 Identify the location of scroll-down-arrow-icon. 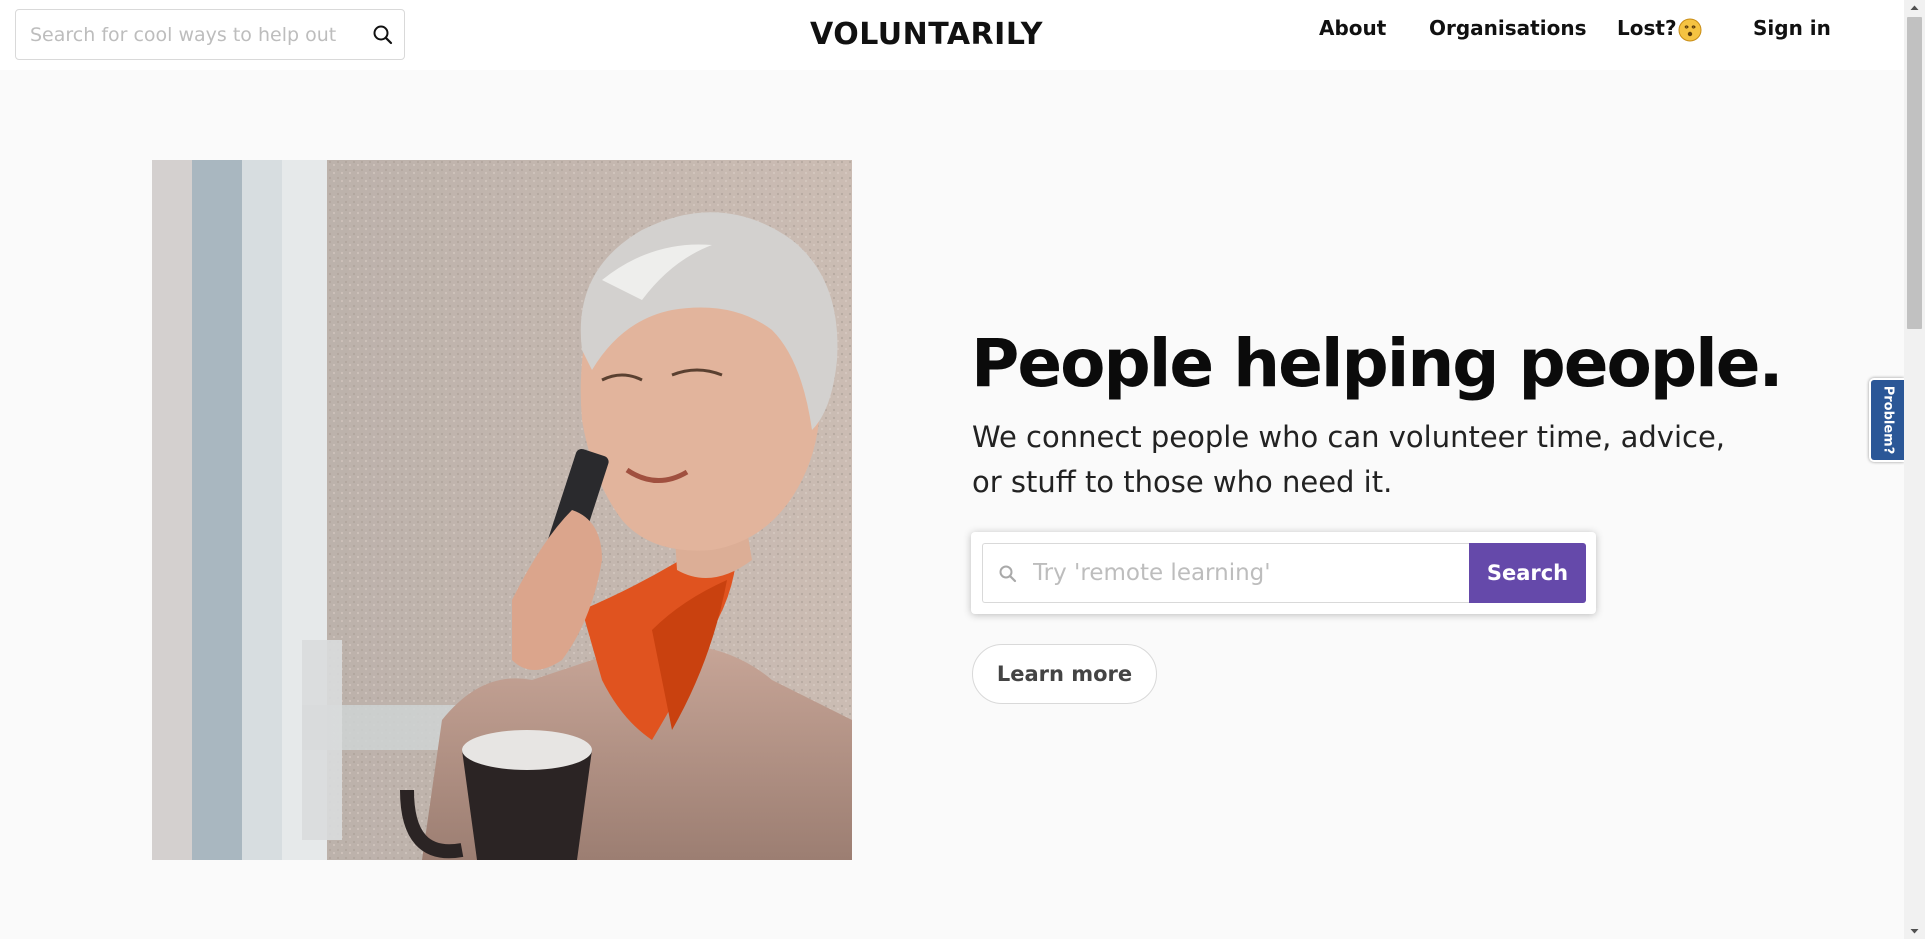
(1914, 931).